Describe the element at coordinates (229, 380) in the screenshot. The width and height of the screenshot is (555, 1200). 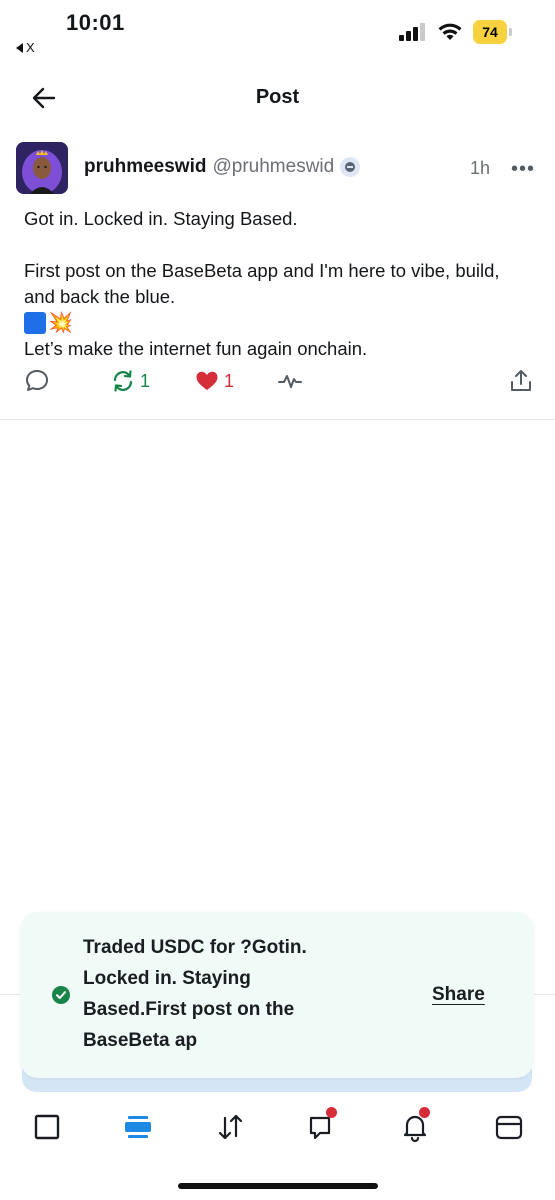
I see `like-count: 1` at that location.